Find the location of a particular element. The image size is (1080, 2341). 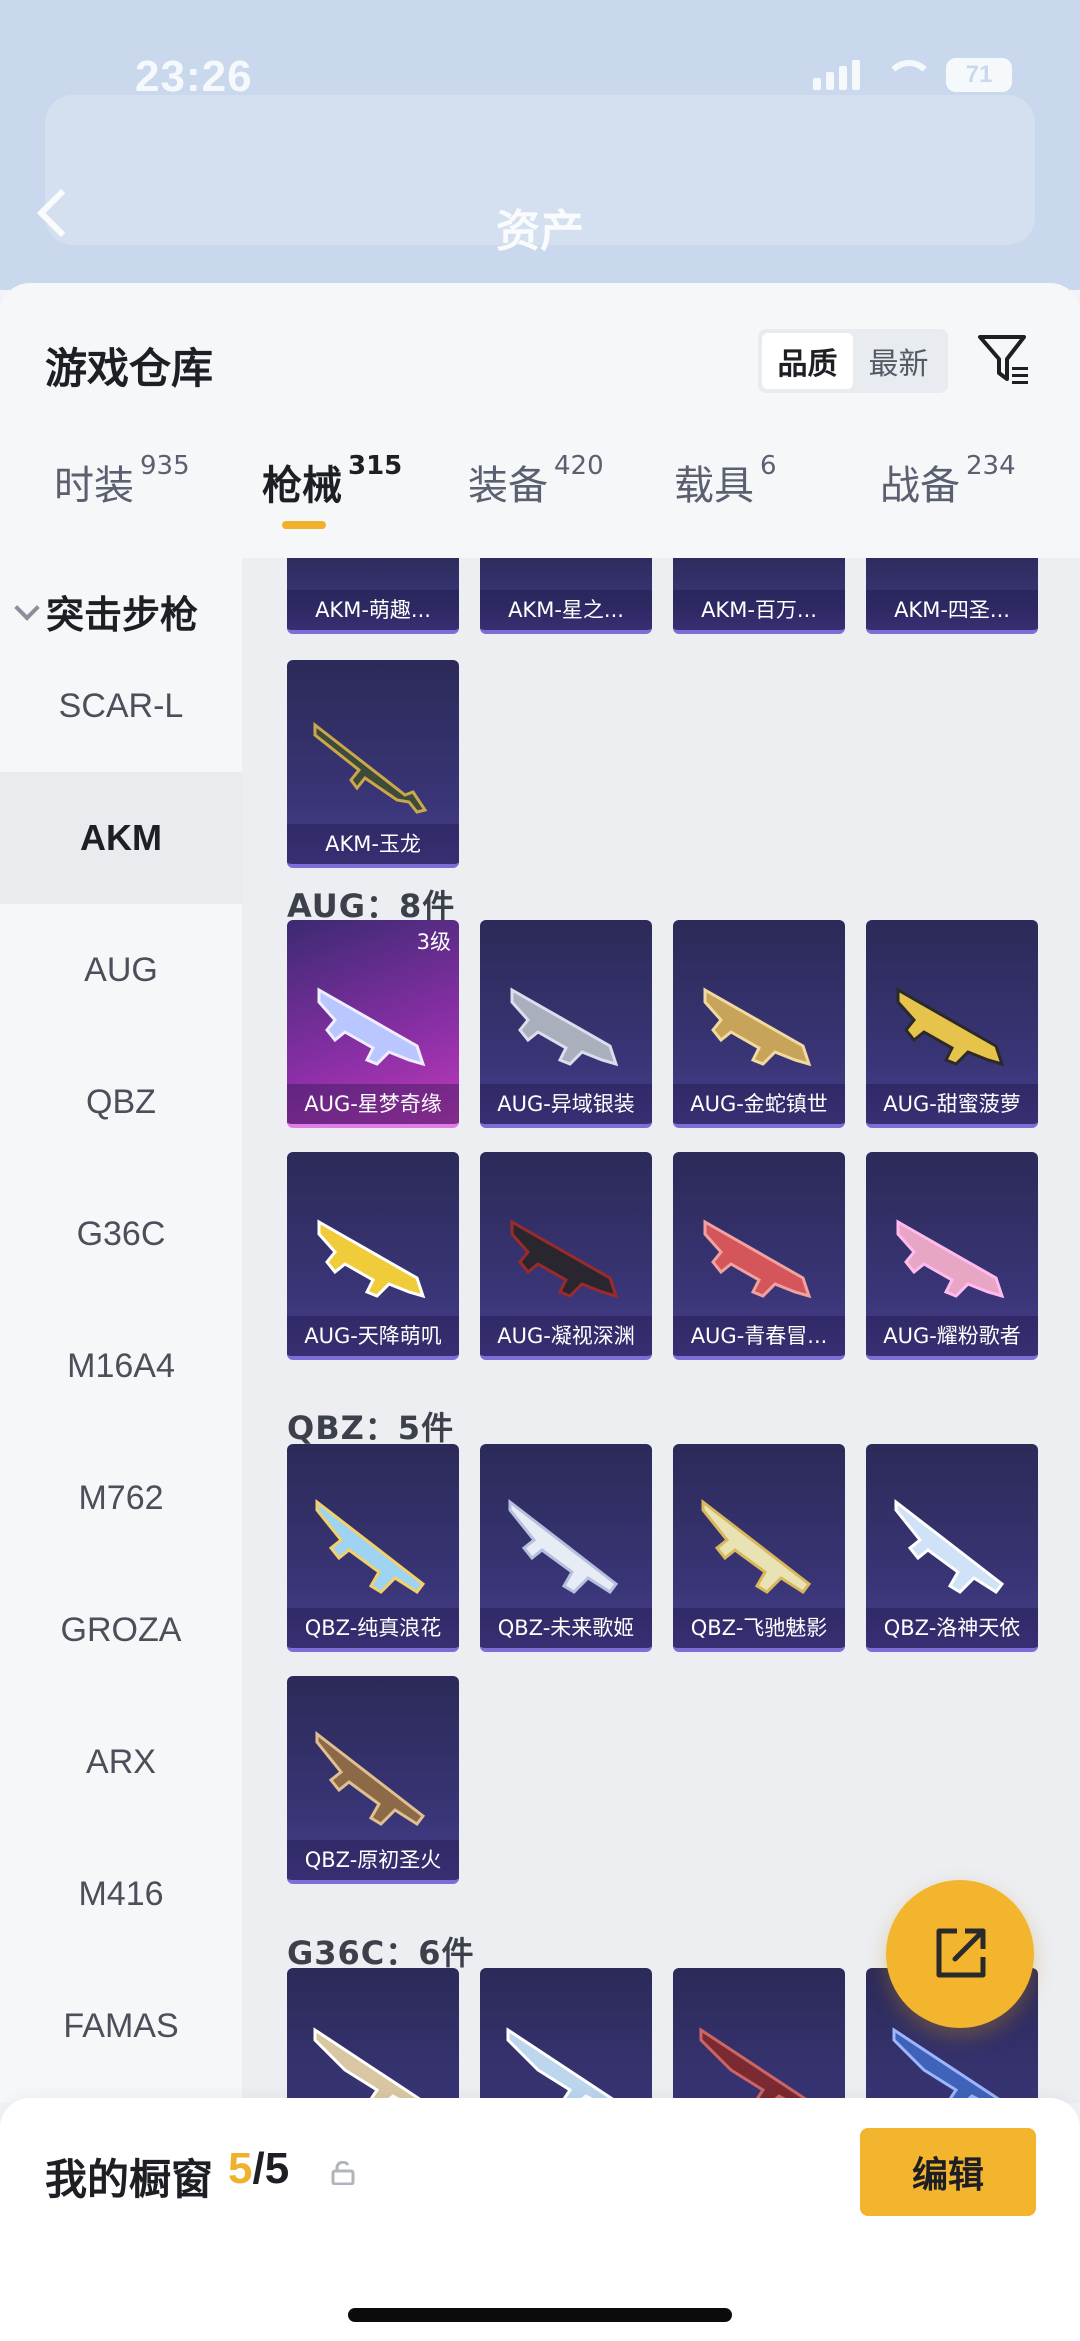

showcase-current: 5 is located at coordinates (240, 2168).